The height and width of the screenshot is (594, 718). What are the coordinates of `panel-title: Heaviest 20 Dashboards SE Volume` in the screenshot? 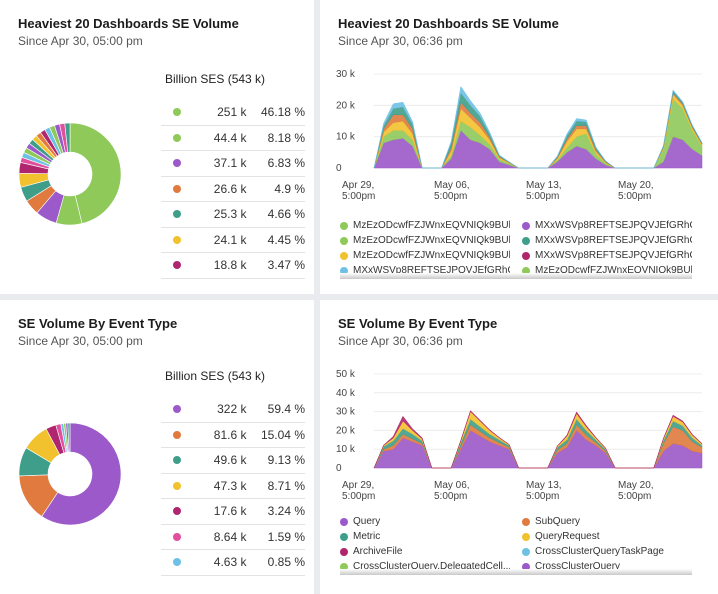 It's located at (448, 23).